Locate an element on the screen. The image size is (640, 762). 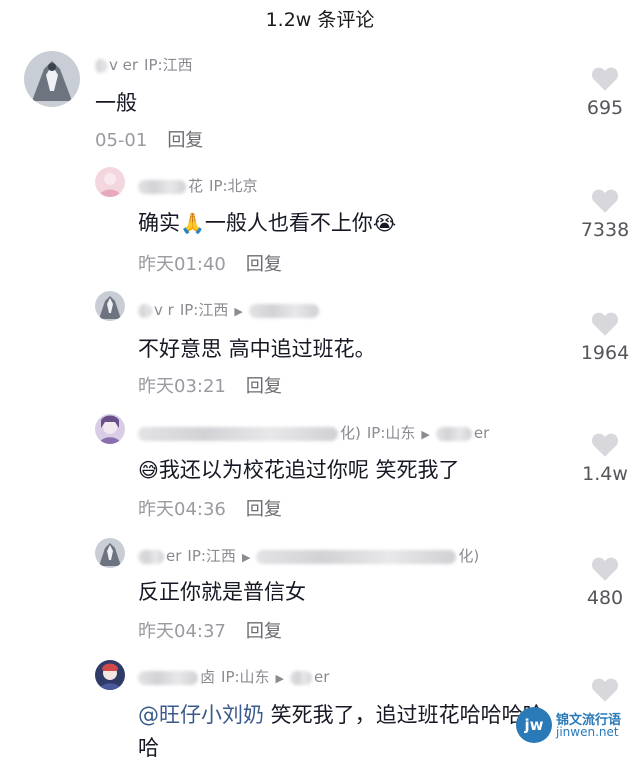
comment-footer: 昨天04:36 回复 is located at coordinates (210, 508).